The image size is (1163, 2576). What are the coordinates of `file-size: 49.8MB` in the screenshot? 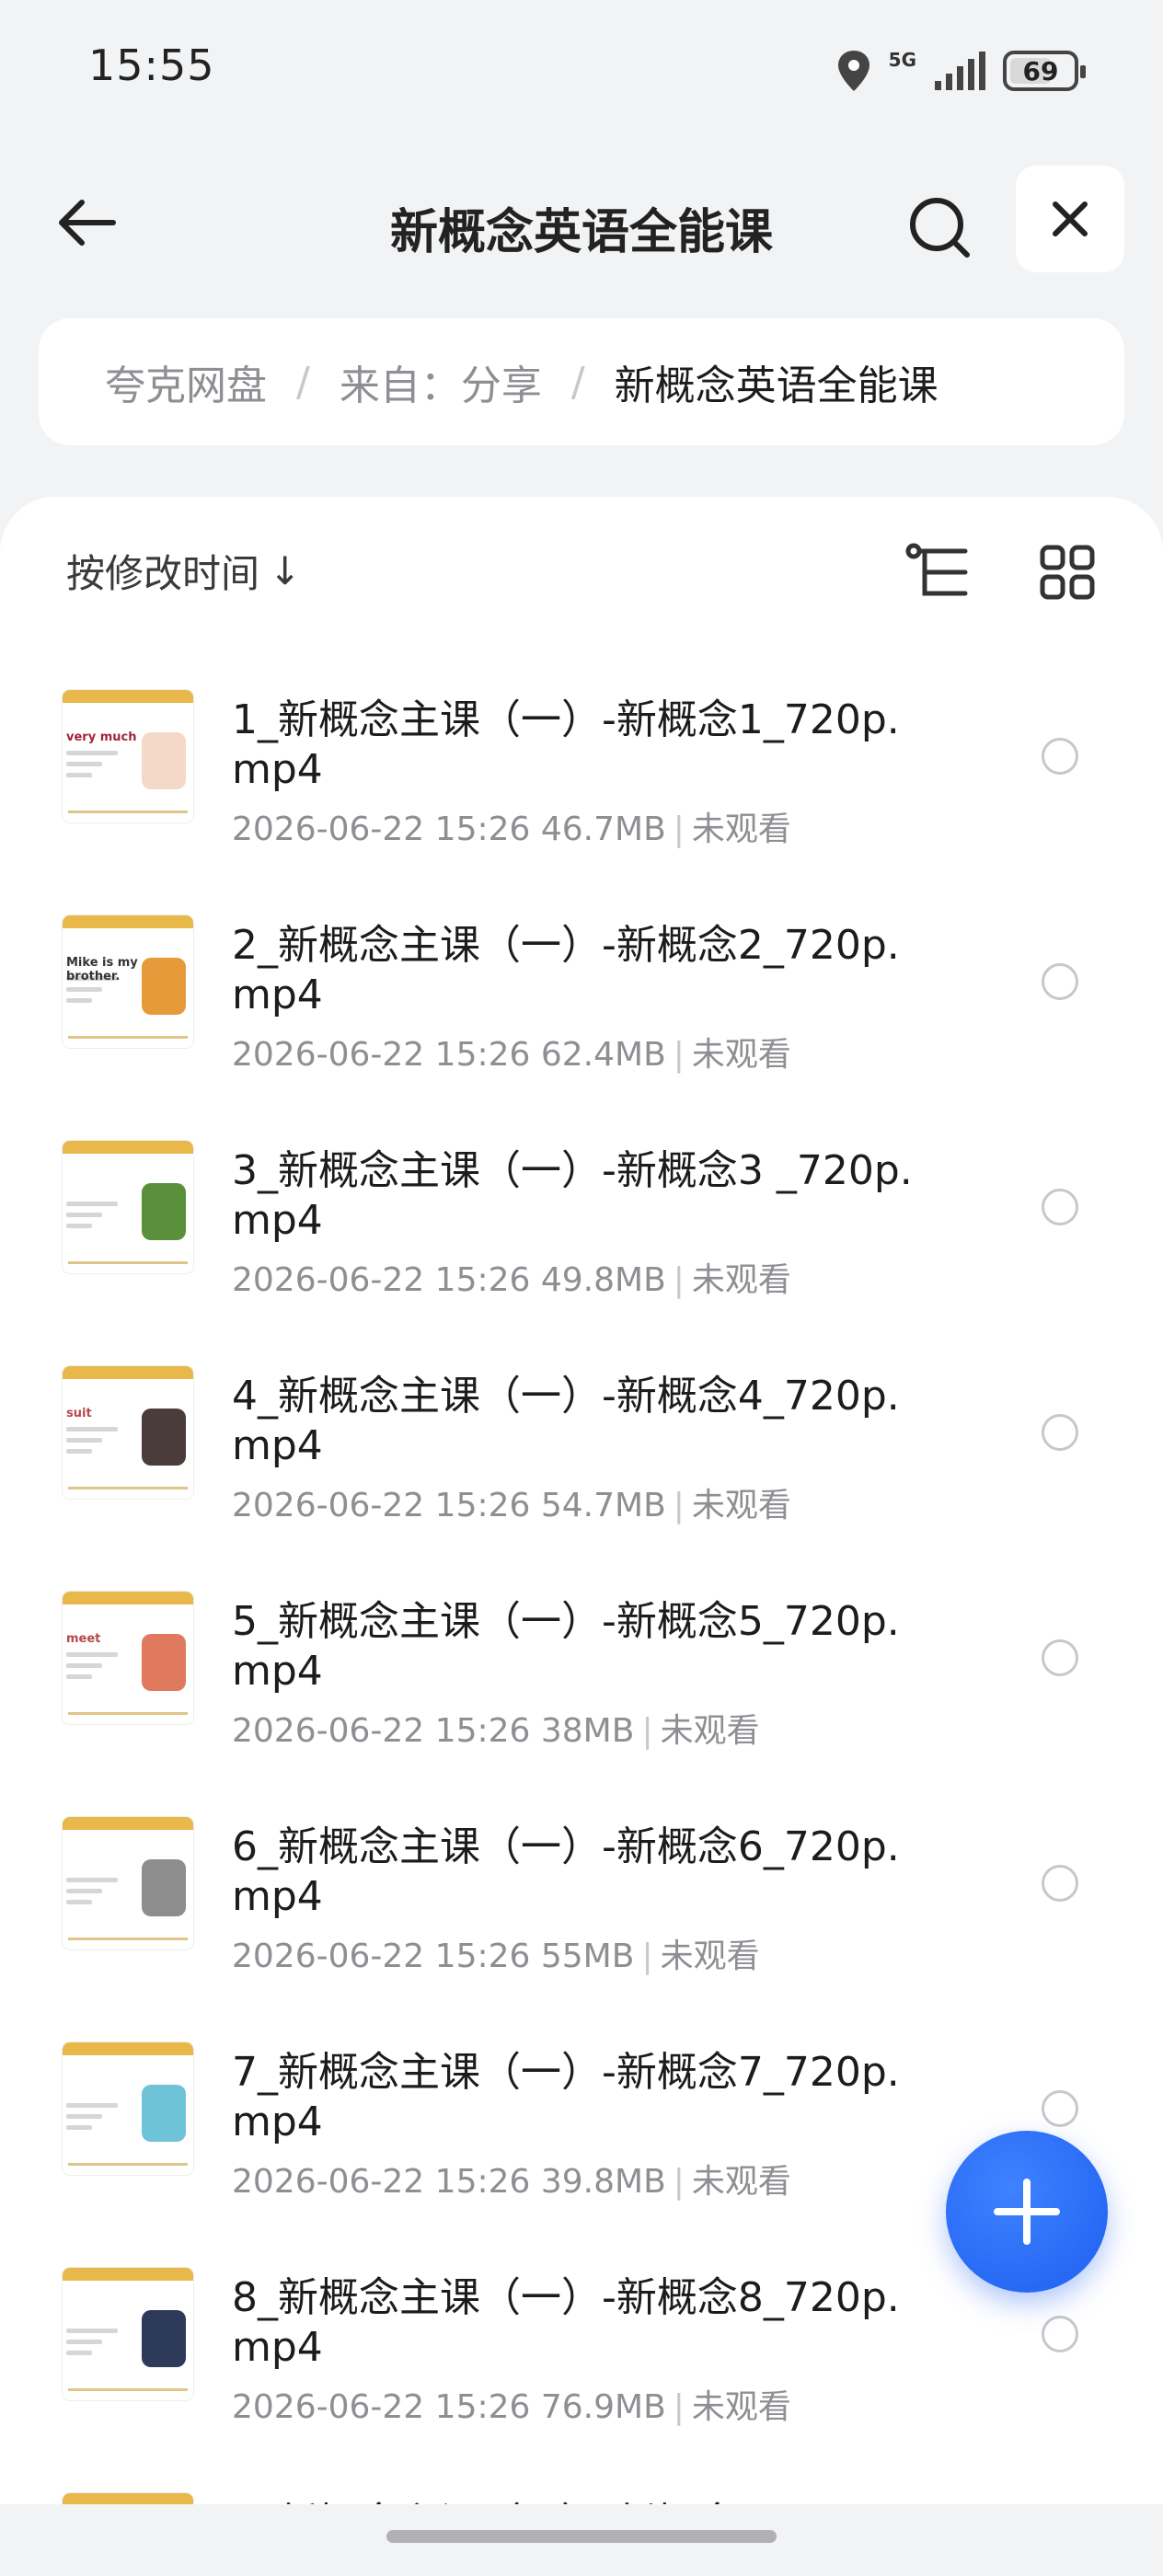 It's located at (603, 1280).